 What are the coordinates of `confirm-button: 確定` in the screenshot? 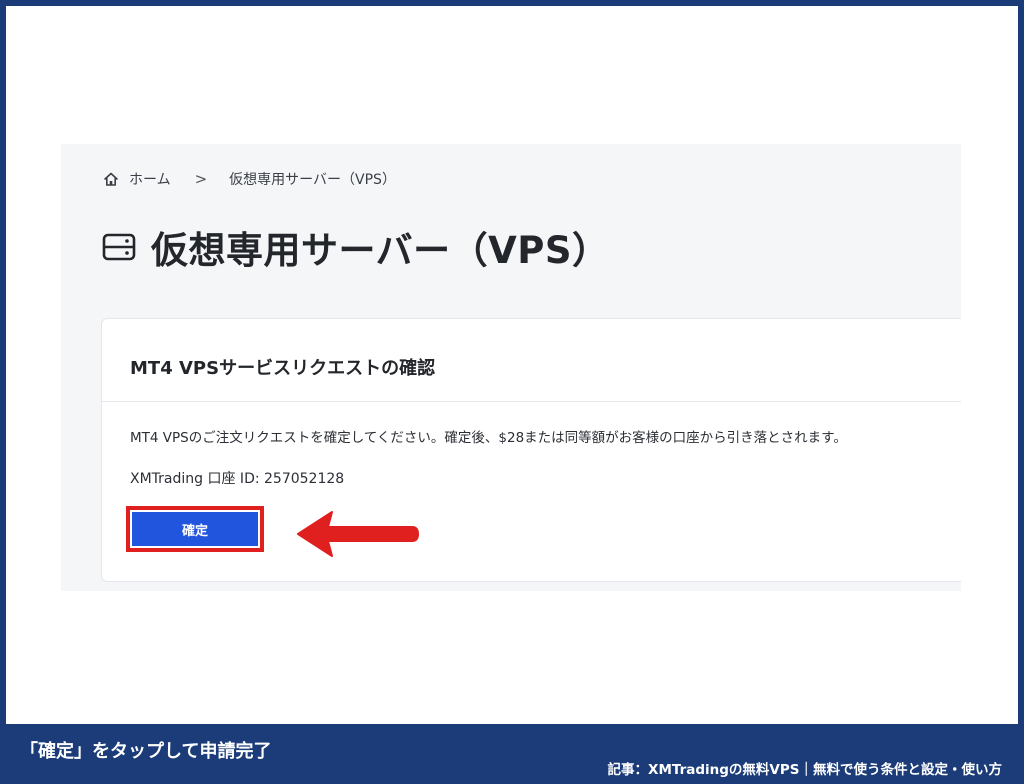 It's located at (195, 529).